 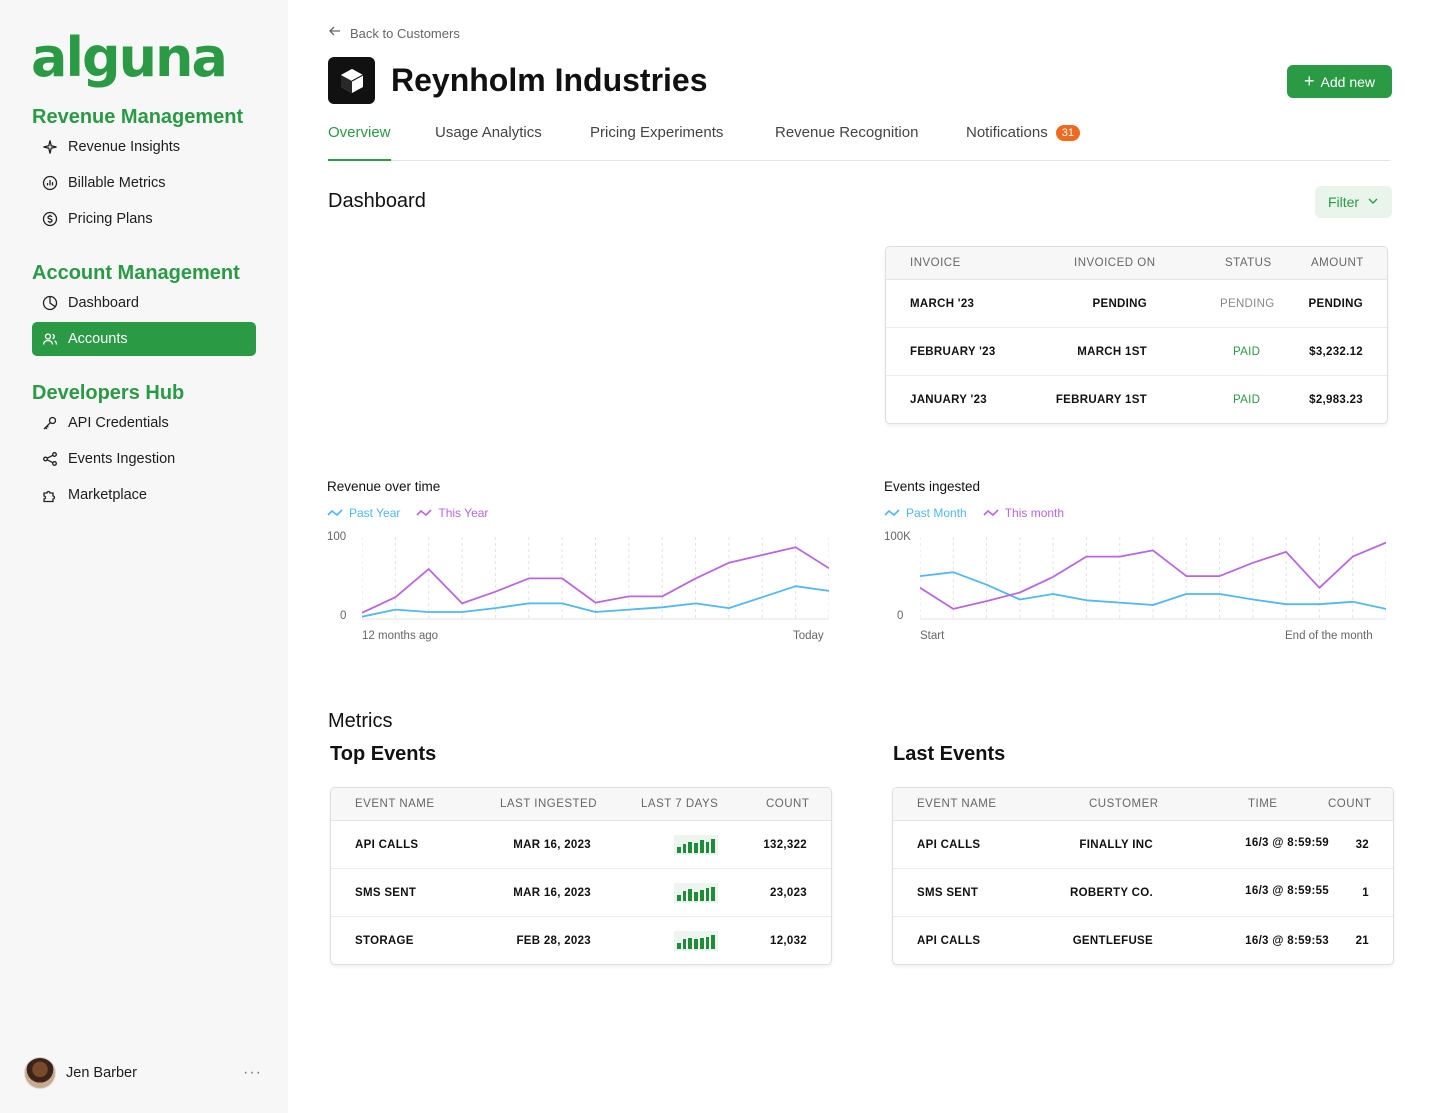 What do you see at coordinates (581, 893) in the screenshot?
I see `table-row: SMS SENT MAR 16, 2023 23,023` at bounding box center [581, 893].